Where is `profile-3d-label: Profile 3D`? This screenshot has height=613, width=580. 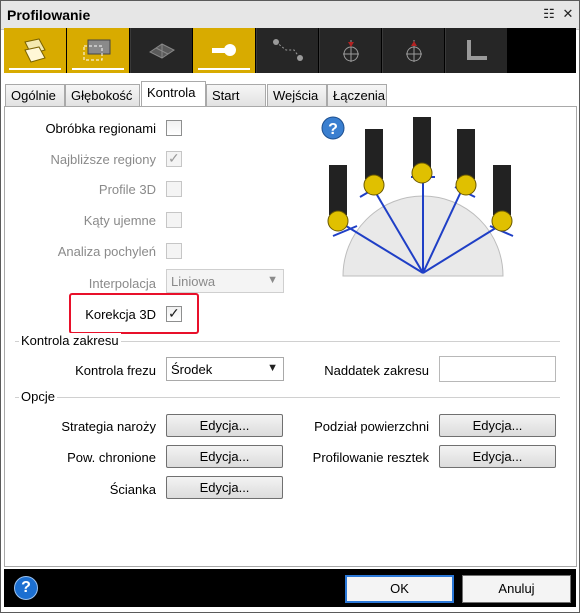 profile-3d-label: Profile 3D is located at coordinates (127, 189).